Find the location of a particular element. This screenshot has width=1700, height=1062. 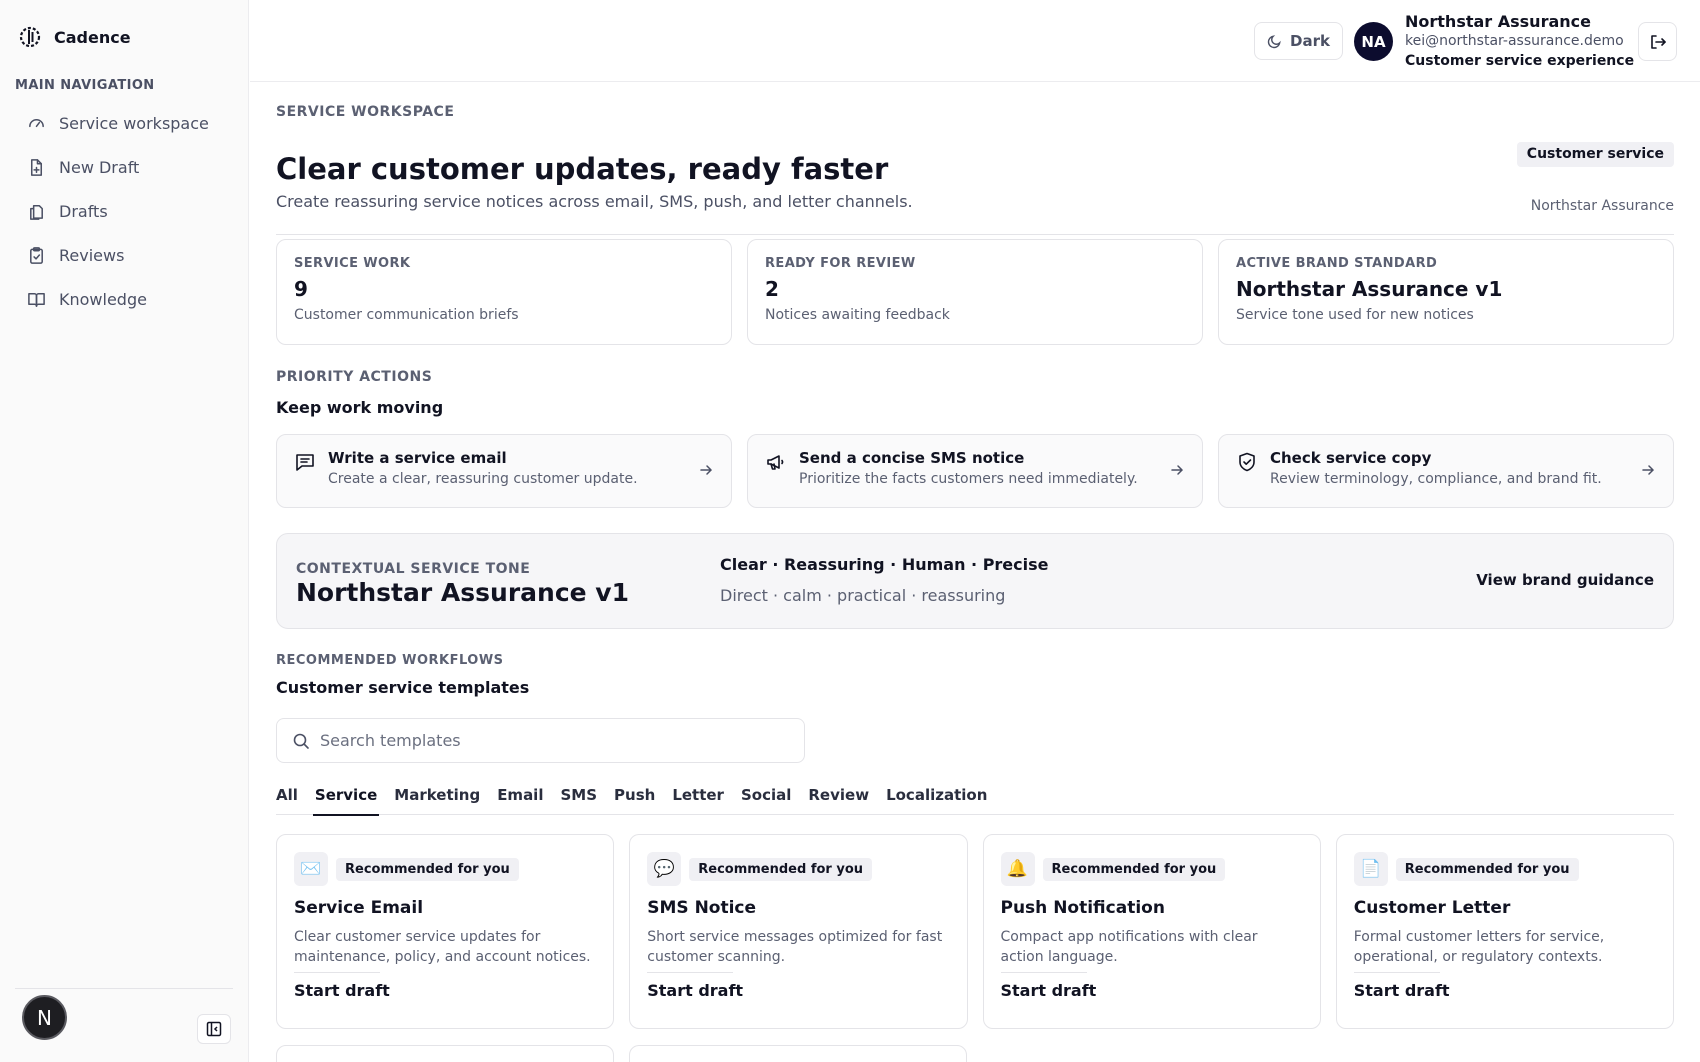

theme-toggle-button: Dark is located at coordinates (1298, 41).